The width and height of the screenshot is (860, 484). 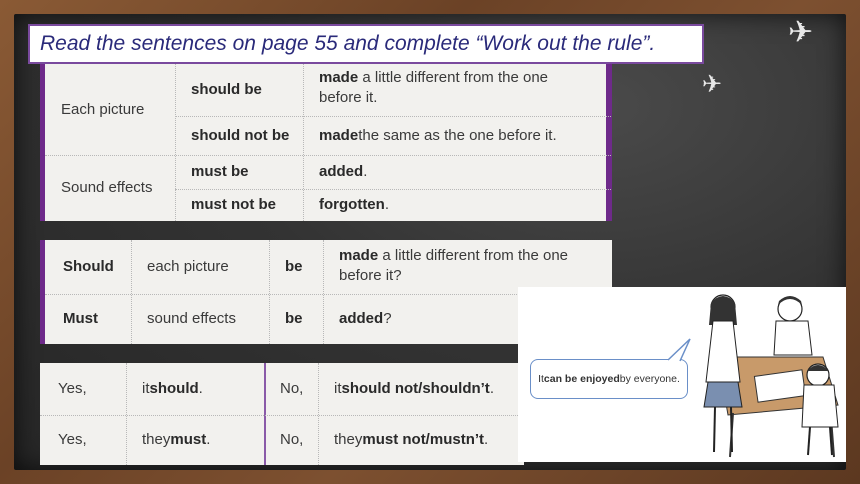 What do you see at coordinates (343, 172) in the screenshot?
I see `rule-row-3: added.` at bounding box center [343, 172].